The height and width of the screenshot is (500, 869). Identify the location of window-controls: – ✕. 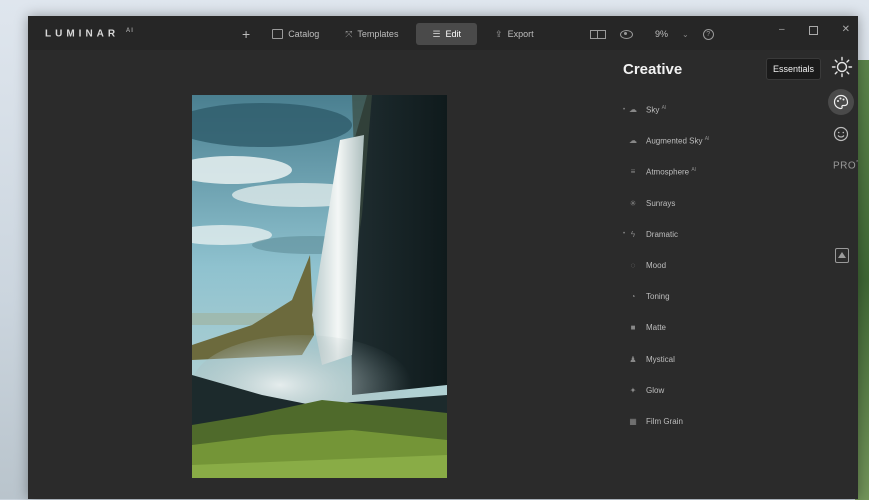
(814, 29).